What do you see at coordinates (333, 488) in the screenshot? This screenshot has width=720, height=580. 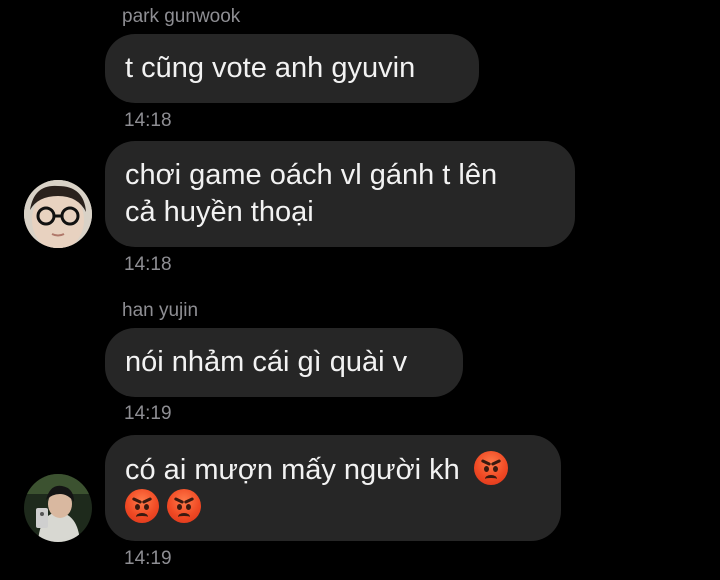 I see `message-bubble: có ai mượn mấy người kh` at bounding box center [333, 488].